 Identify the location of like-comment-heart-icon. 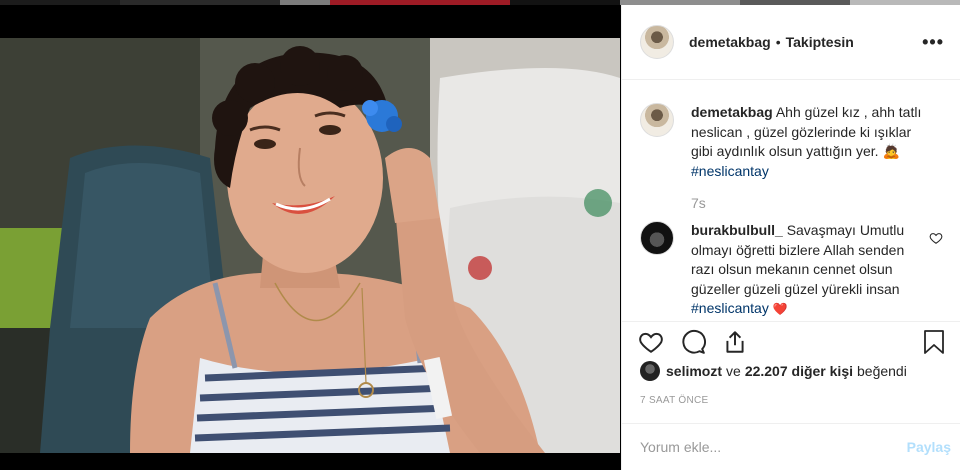
(936, 238).